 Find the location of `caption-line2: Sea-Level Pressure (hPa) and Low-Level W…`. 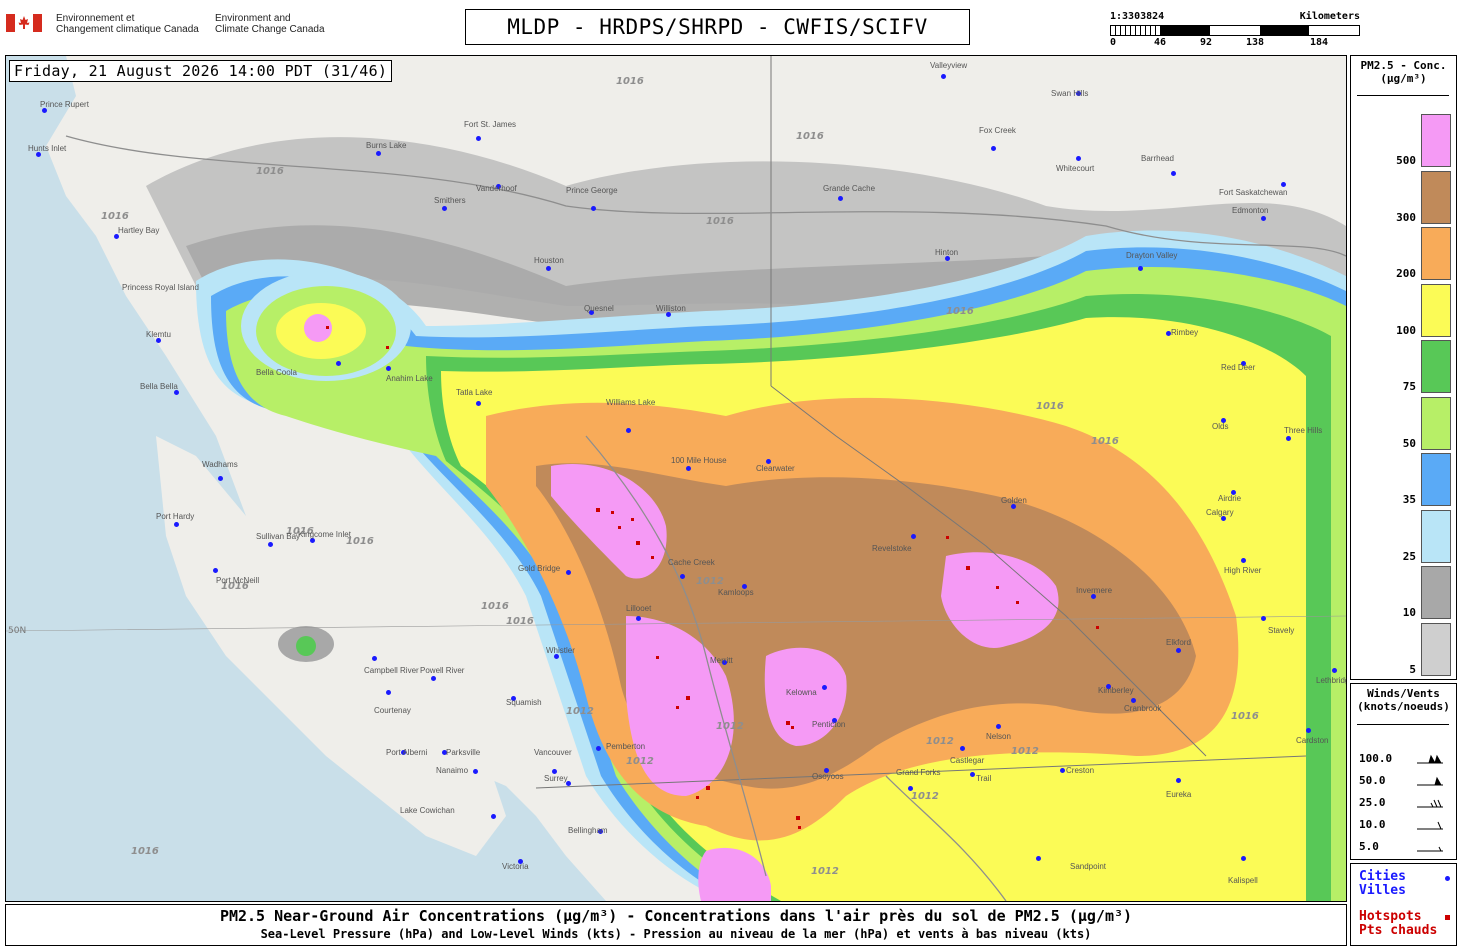

caption-line2: Sea-Level Pressure (hPa) and Low-Level W… is located at coordinates (676, 934).